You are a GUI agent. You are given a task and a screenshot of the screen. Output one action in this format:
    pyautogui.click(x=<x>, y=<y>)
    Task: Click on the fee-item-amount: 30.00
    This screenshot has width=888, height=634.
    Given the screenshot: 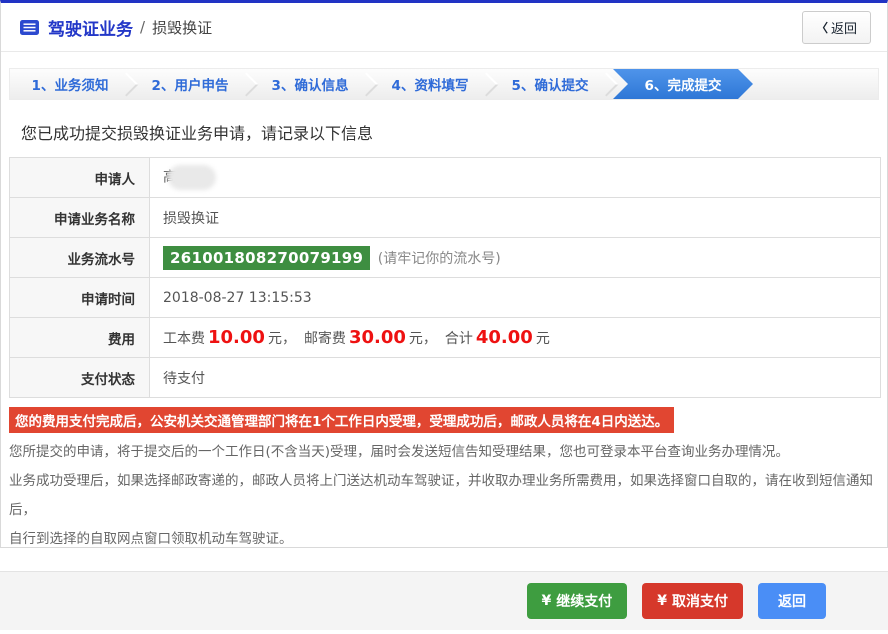 What is the action you would take?
    pyautogui.click(x=377, y=337)
    